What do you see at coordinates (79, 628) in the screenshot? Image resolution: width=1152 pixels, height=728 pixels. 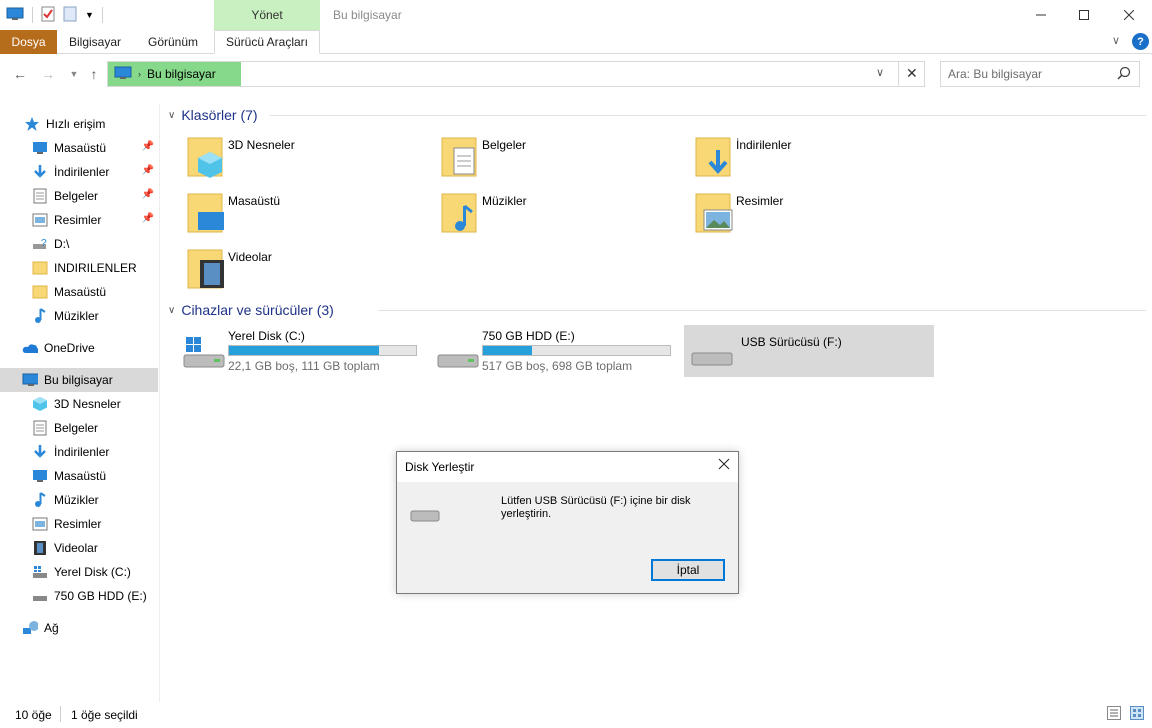 I see `sidebar-item-network: Ağ` at bounding box center [79, 628].